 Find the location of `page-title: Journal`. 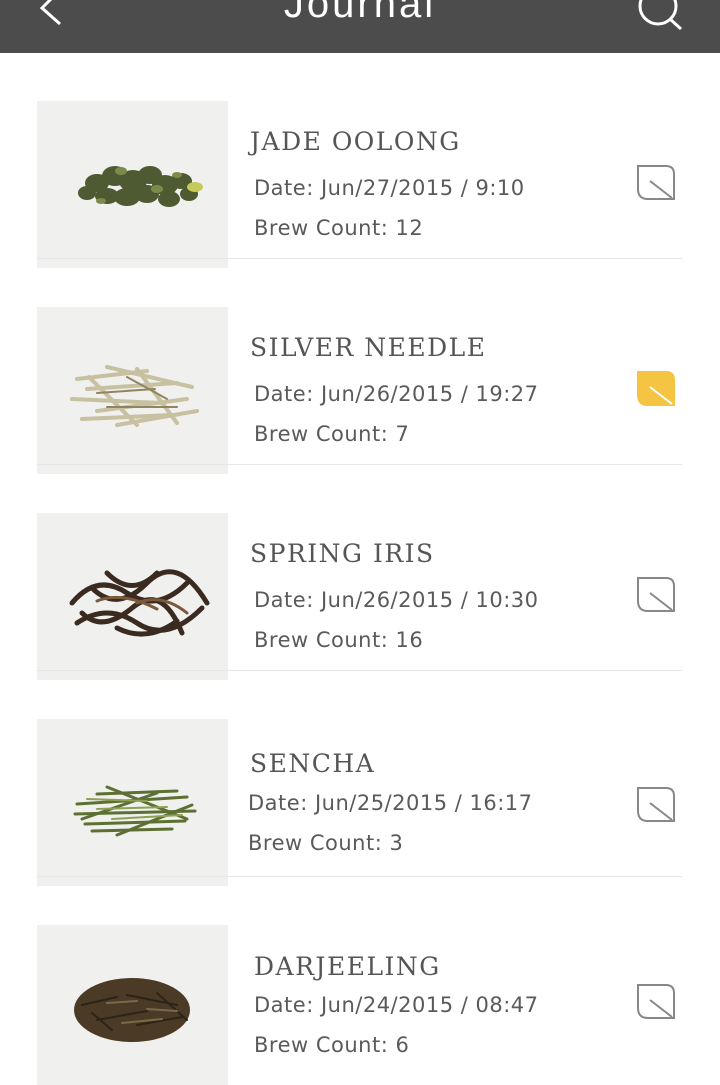

page-title: Journal is located at coordinates (360, 13).